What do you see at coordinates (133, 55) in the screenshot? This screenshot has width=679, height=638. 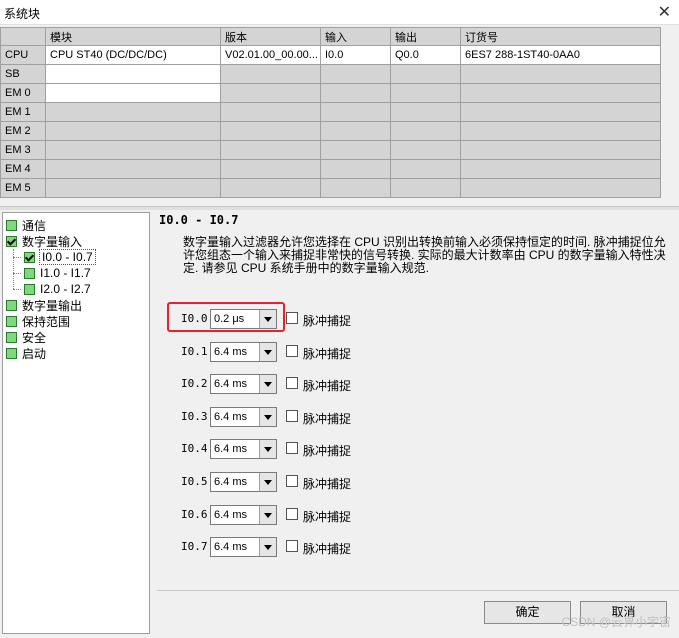 I see `module-cell: CPU ST40 (DC/DC/DC)` at bounding box center [133, 55].